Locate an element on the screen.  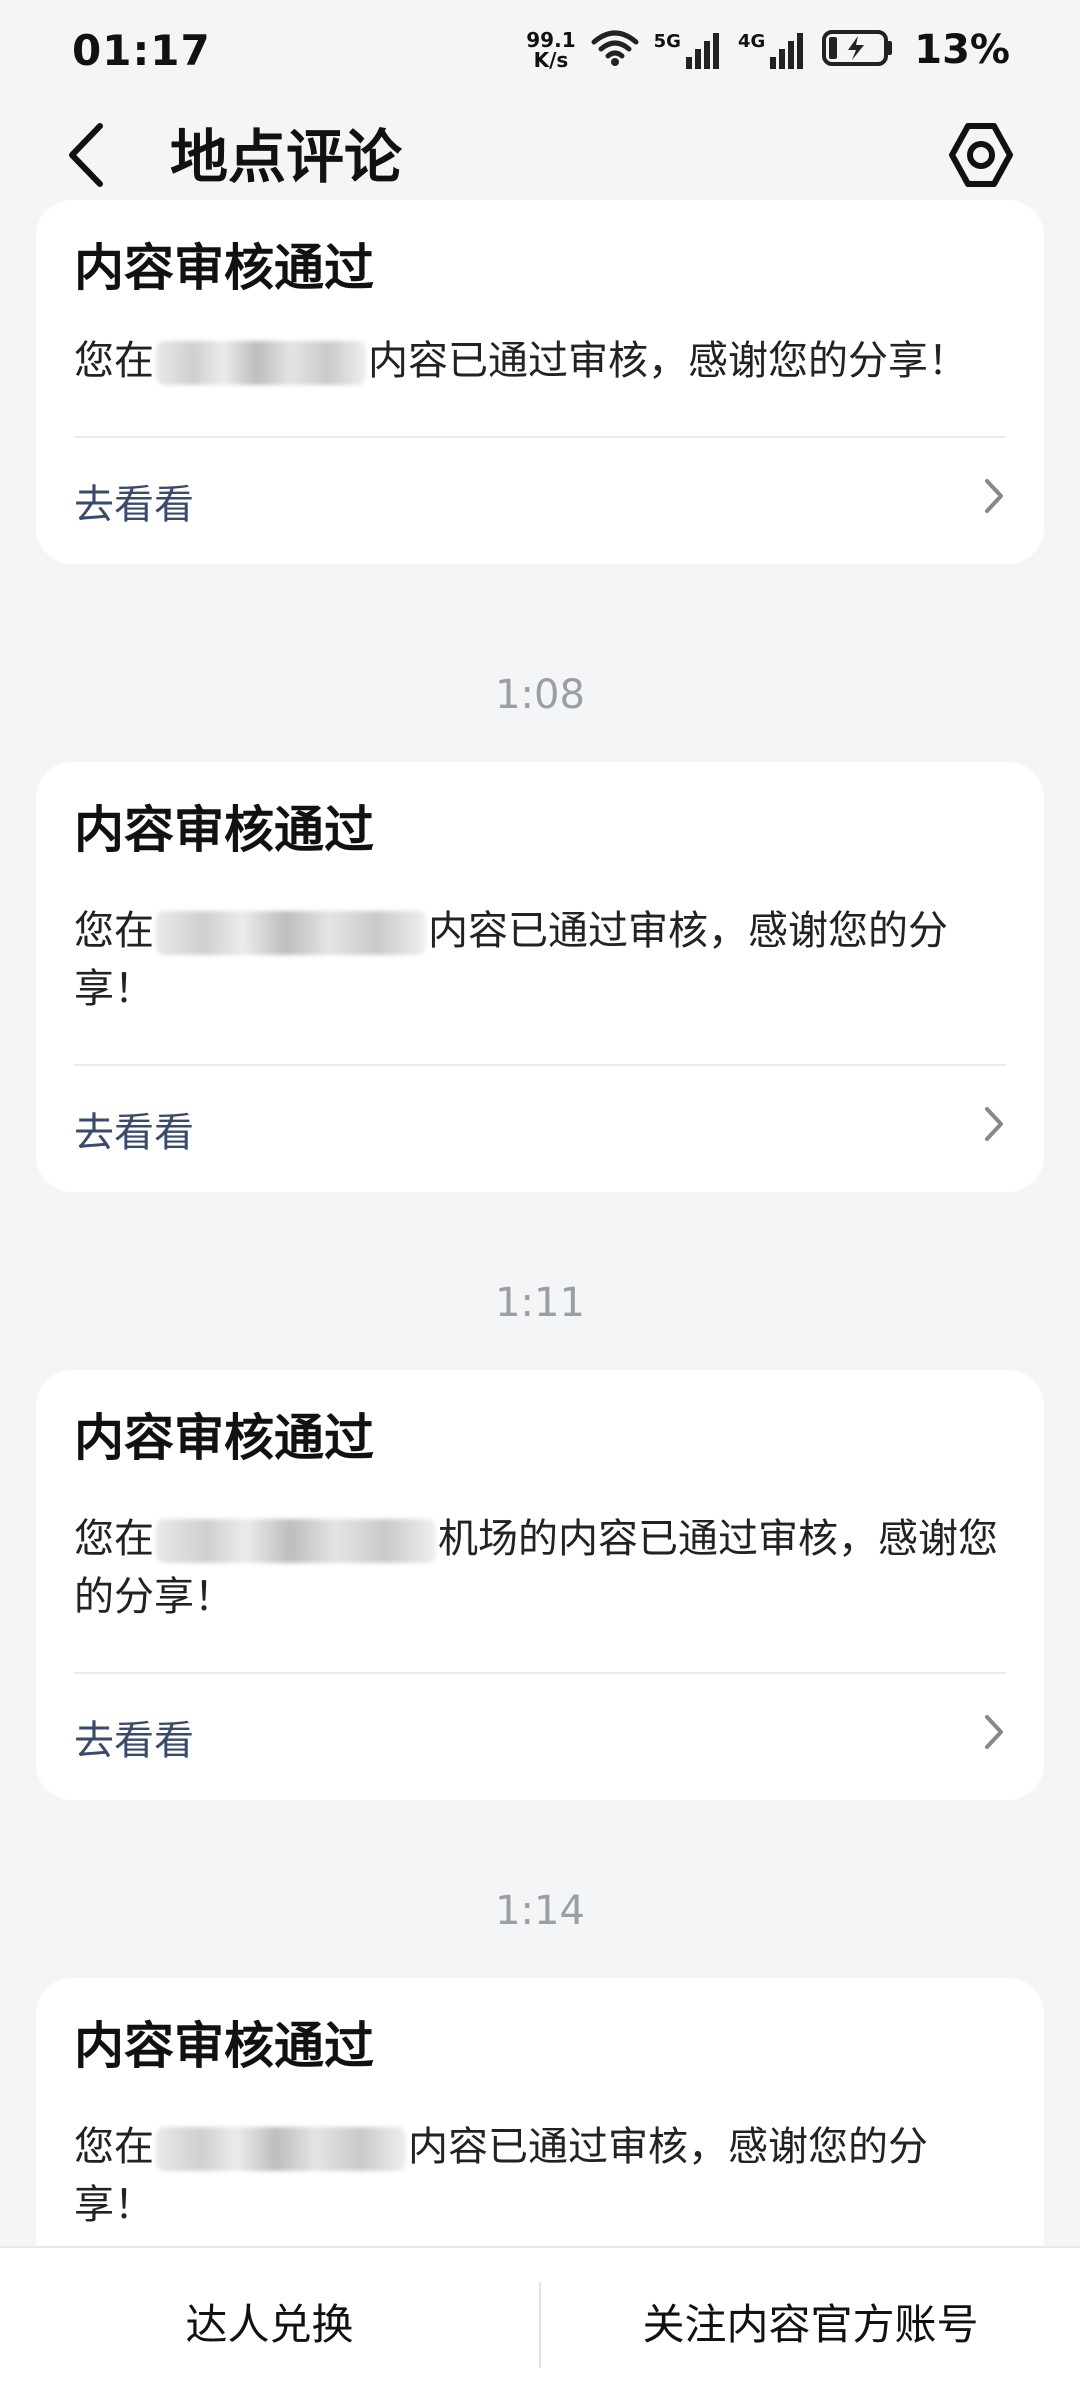
status-time: 01:17 is located at coordinates (141, 50).